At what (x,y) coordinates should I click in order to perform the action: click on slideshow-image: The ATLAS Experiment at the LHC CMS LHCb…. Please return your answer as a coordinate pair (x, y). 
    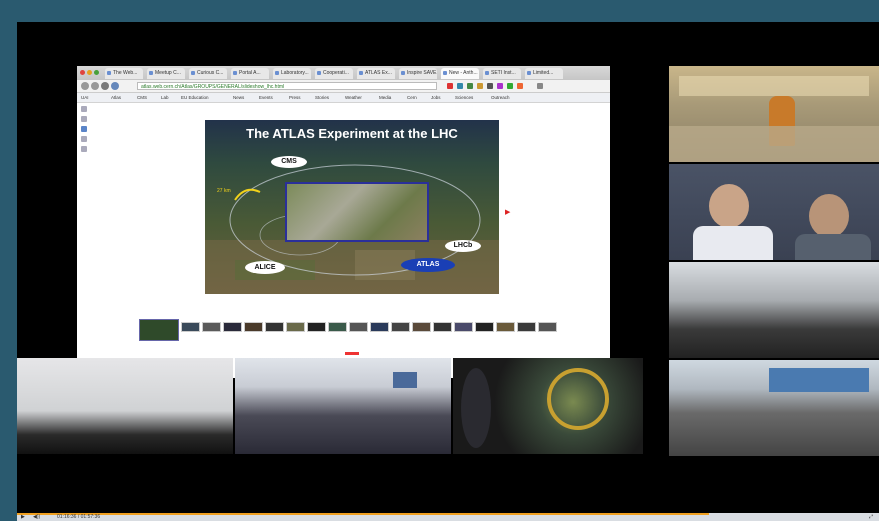
    Looking at the image, I should click on (352, 207).